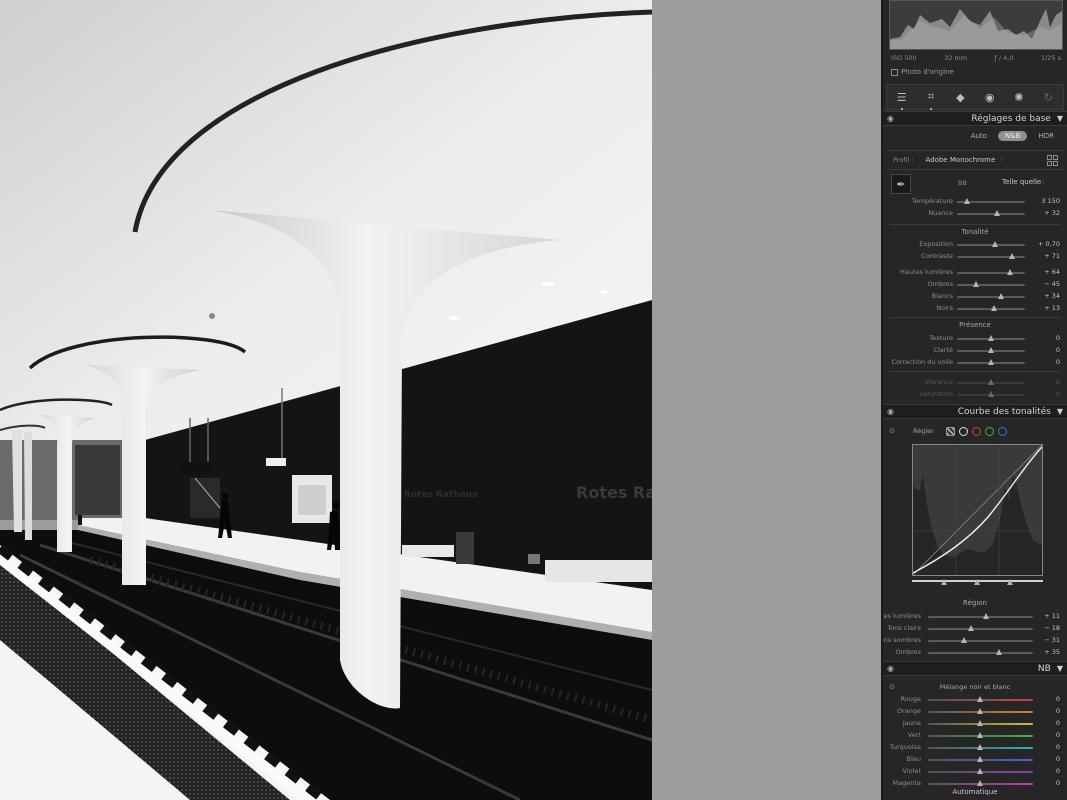  Describe the element at coordinates (975, 201) in the screenshot. I see `slider-row: Température 3 150` at that location.